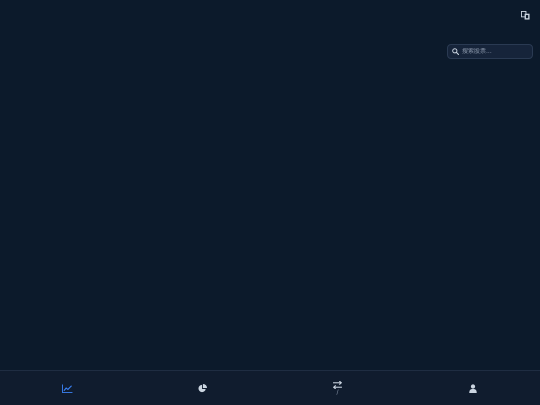 Image resolution: width=540 pixels, height=405 pixels. I want to click on search-box, so click(490, 51).